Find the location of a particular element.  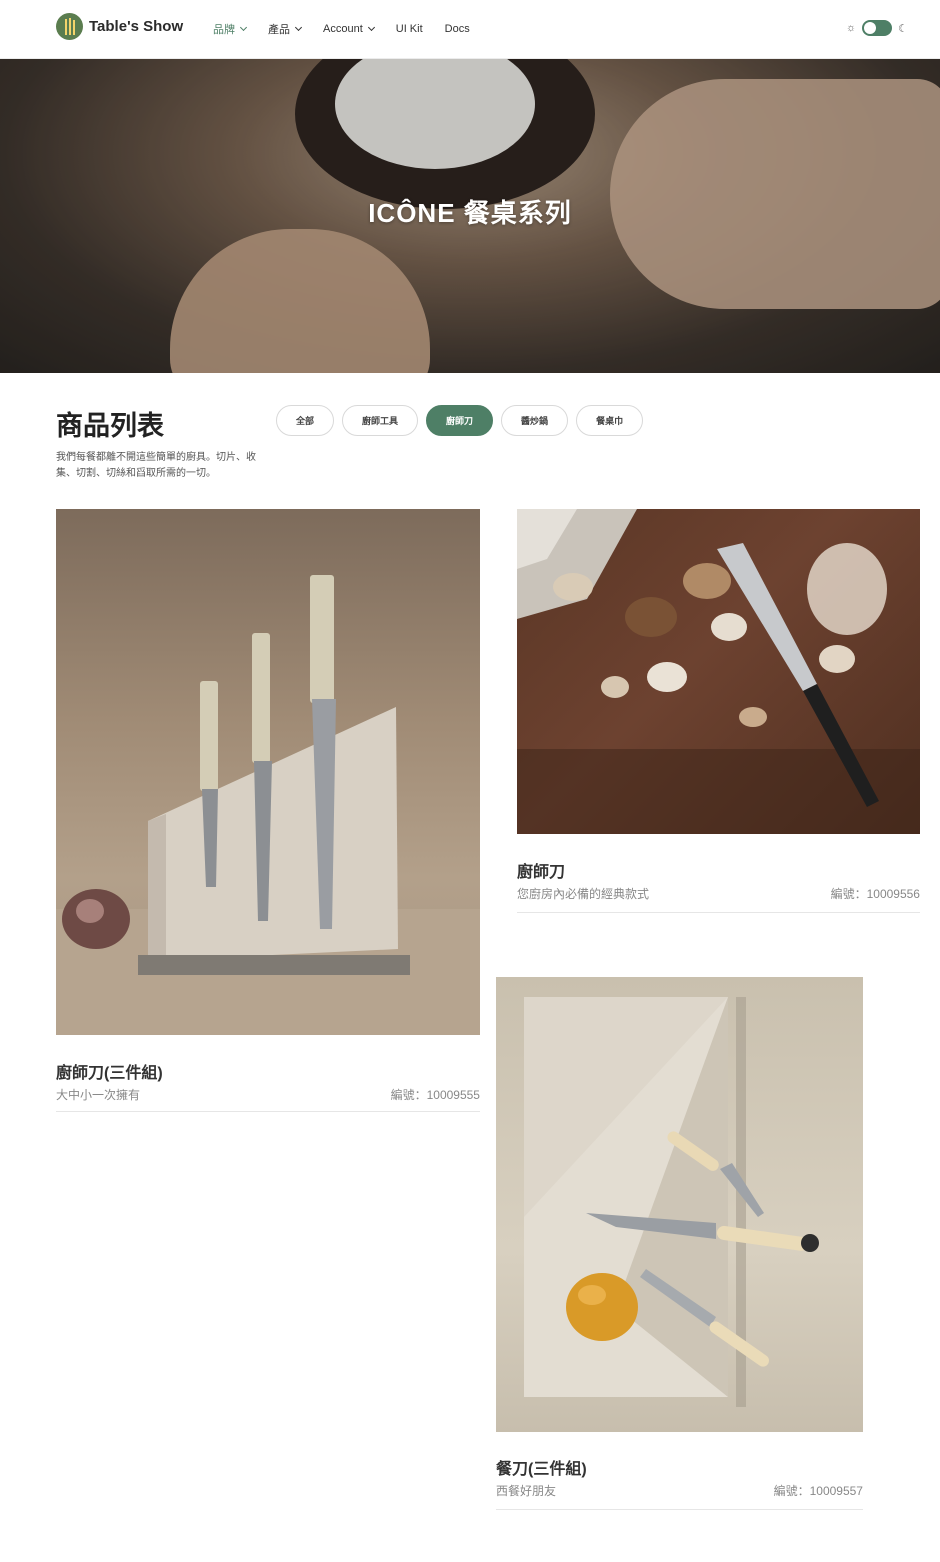

filter-all: 全部 is located at coordinates (305, 420).